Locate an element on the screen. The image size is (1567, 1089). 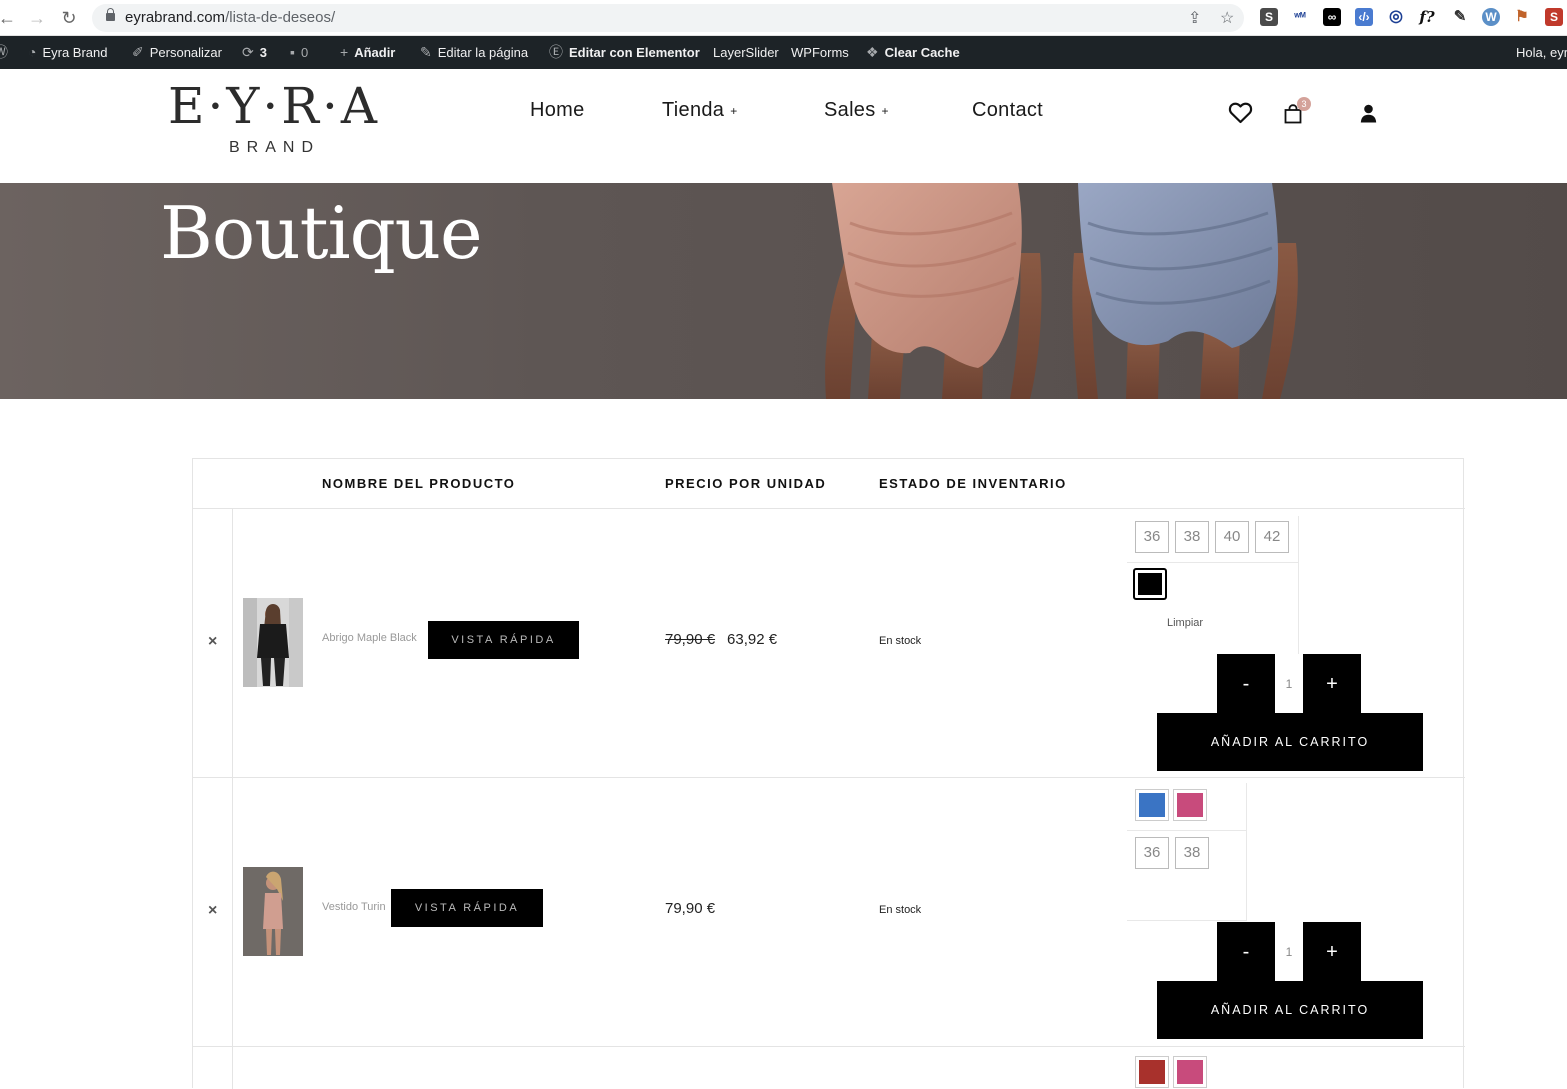
logo-wordmark: E·Y·R·A is located at coordinates (274, 106).